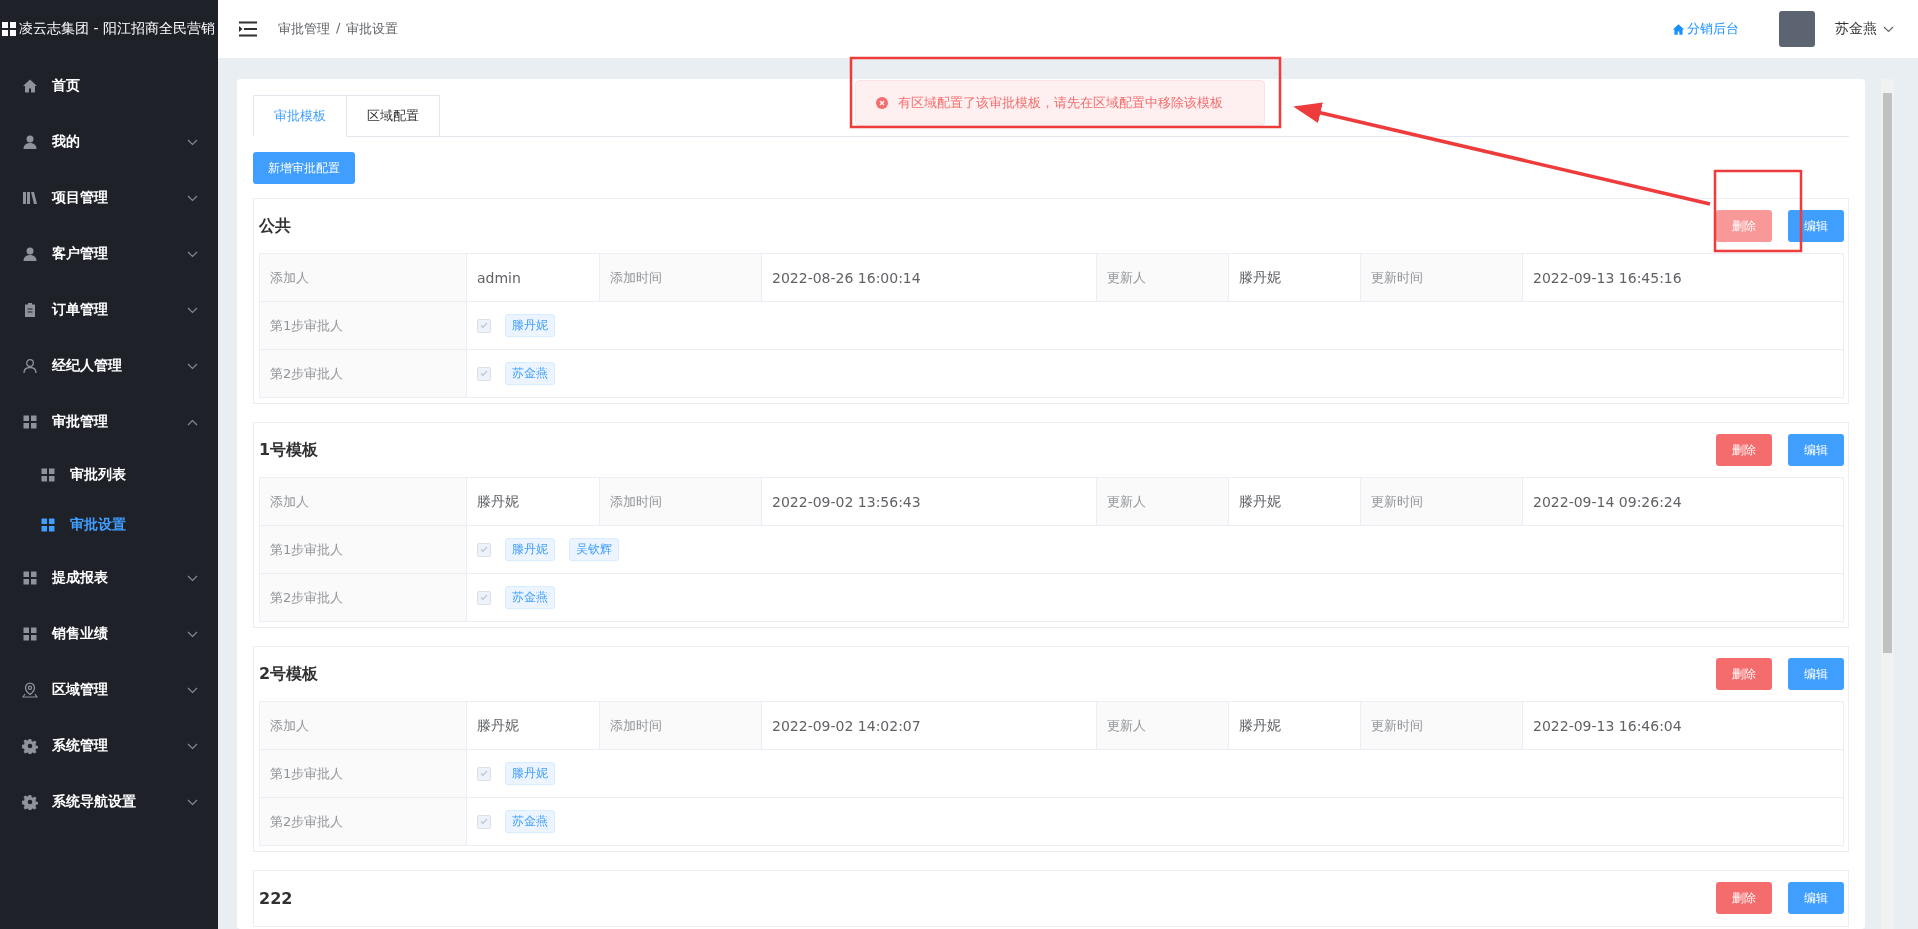  I want to click on sidebar-item: 首页, so click(109, 86).